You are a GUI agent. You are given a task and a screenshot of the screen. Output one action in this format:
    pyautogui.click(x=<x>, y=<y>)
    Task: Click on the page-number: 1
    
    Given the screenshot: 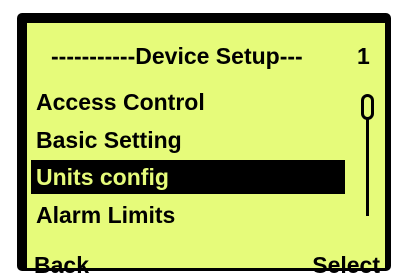 What is the action you would take?
    pyautogui.click(x=363, y=56)
    